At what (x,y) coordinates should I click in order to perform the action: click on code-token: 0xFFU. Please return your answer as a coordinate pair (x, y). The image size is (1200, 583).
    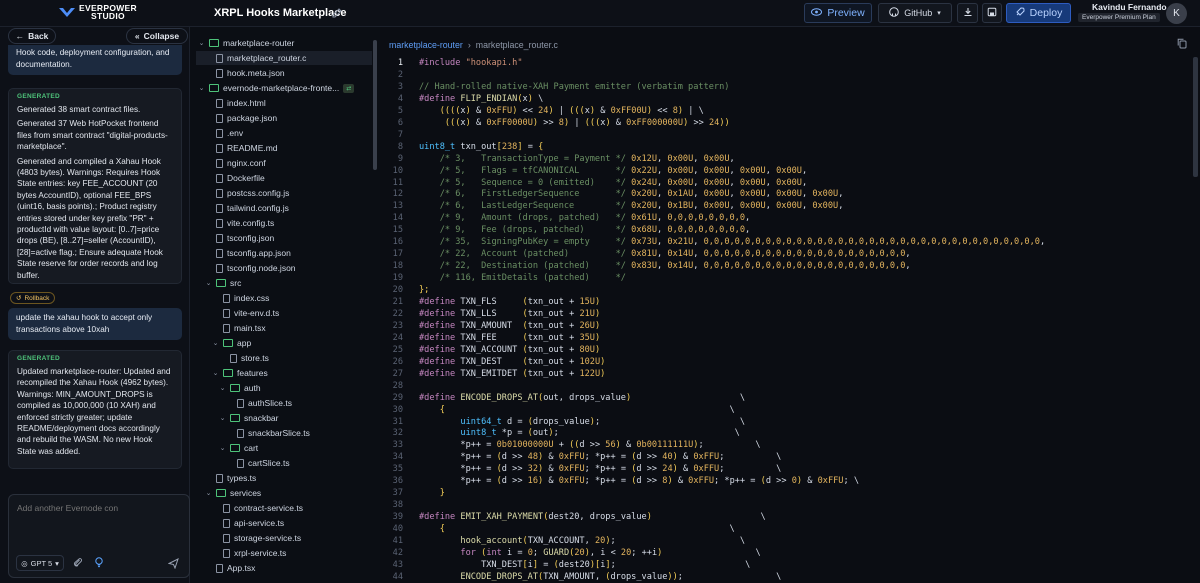
    Looking at the image, I should click on (571, 457).